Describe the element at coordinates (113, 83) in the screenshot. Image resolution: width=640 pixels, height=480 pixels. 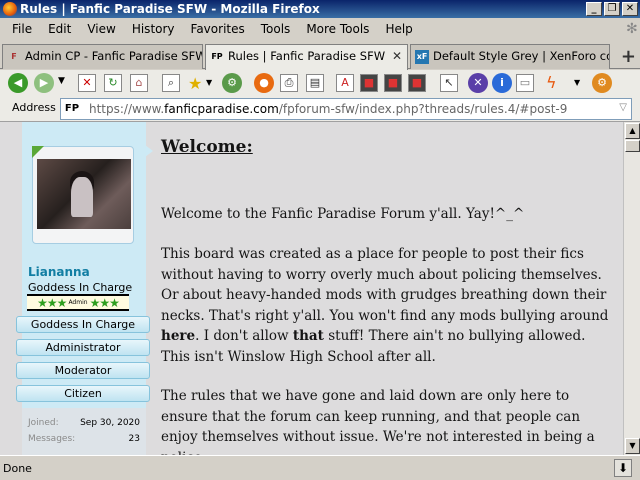
I see `reload-icon: ↻` at that location.